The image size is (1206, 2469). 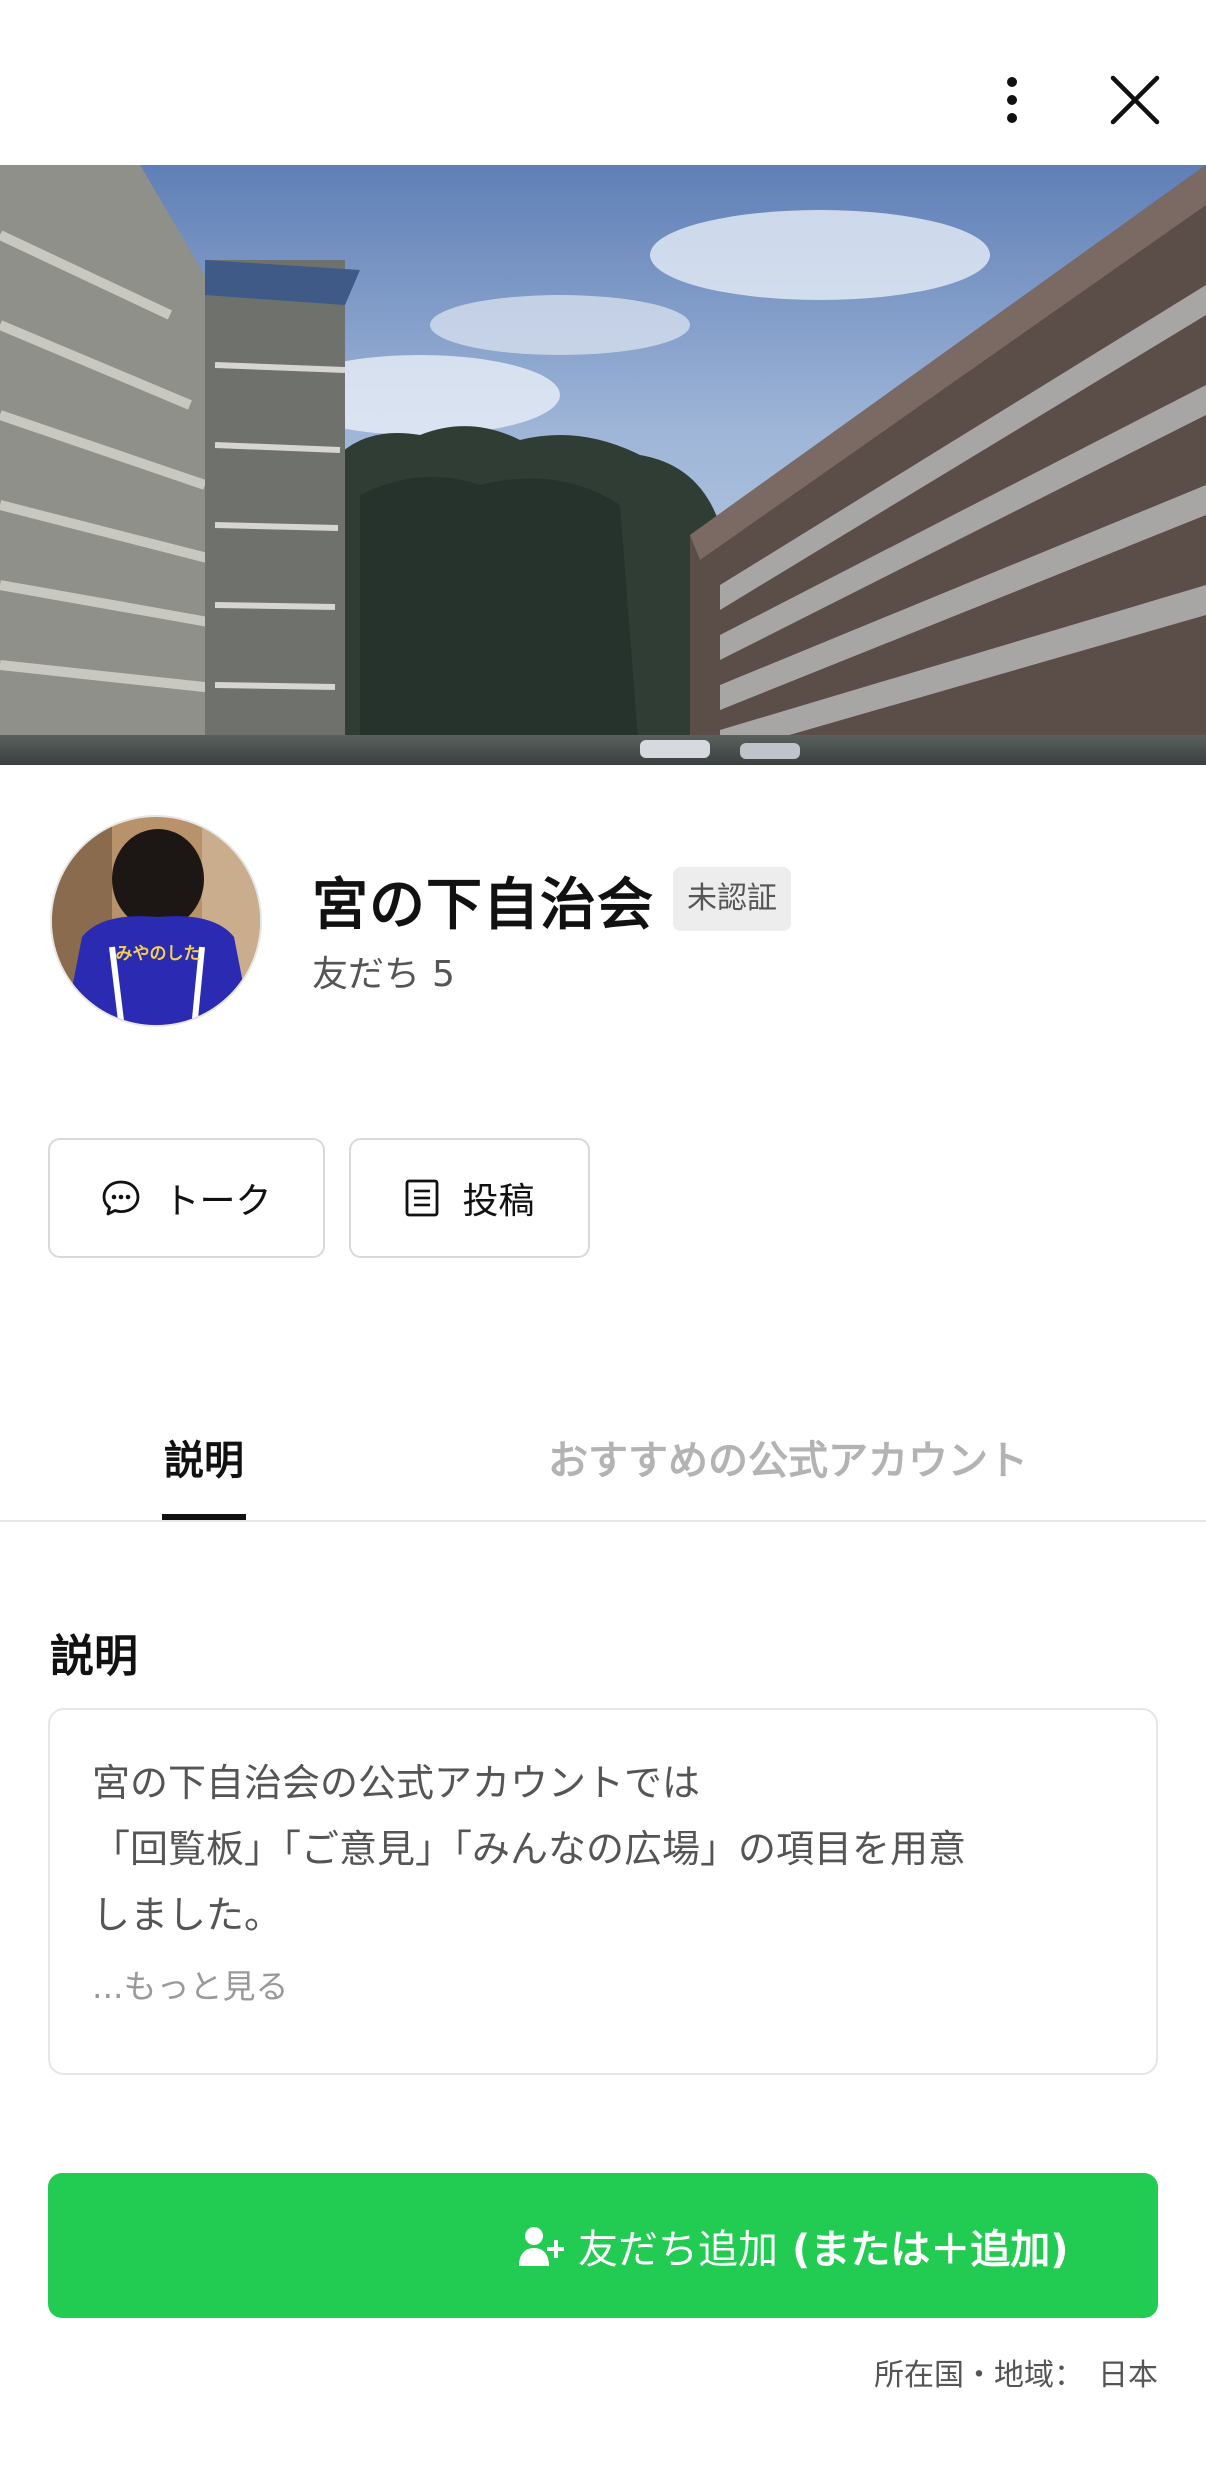 What do you see at coordinates (930, 2249) in the screenshot?
I see `add-friend-hint: (または＋追加)` at bounding box center [930, 2249].